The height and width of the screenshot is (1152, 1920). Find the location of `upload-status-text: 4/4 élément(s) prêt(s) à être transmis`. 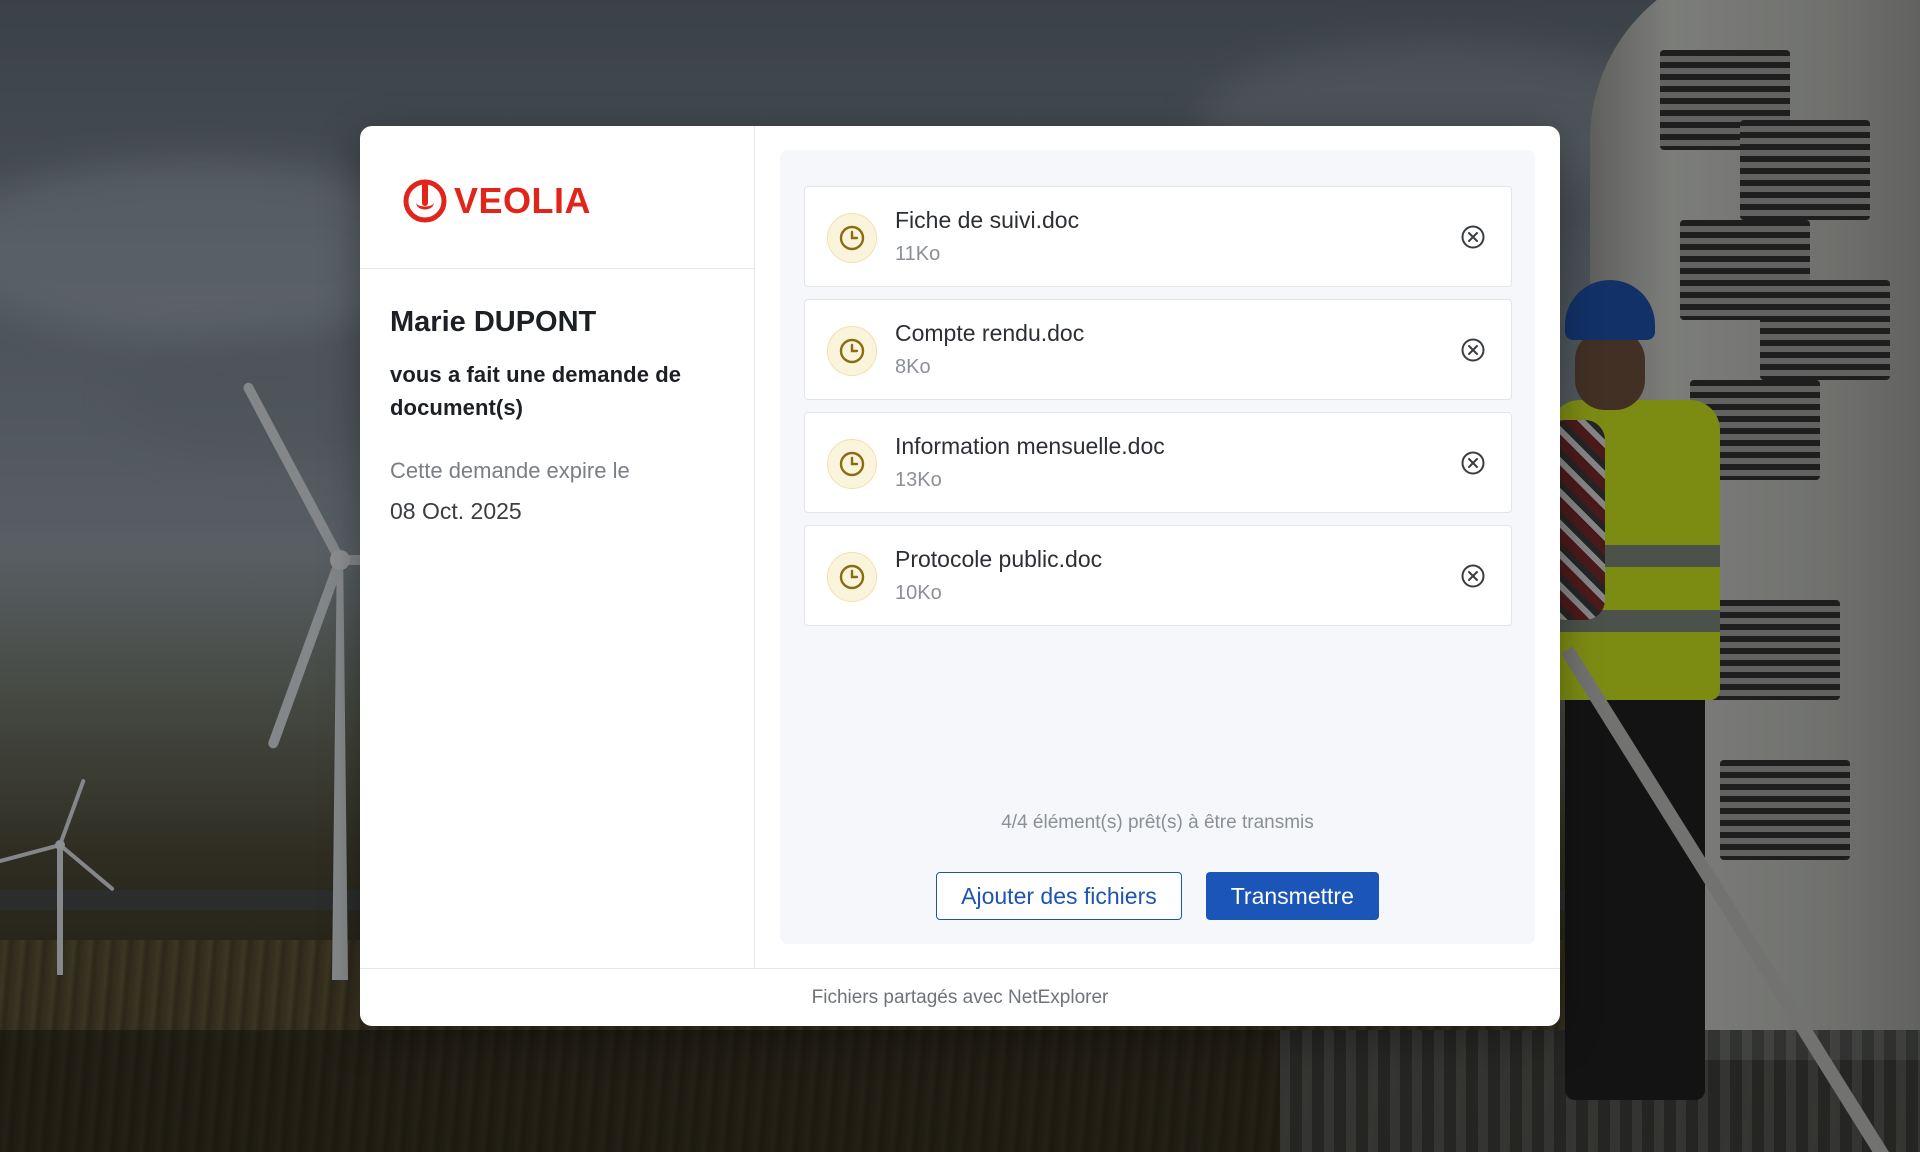

upload-status-text: 4/4 élément(s) prêt(s) à être transmis is located at coordinates (1157, 822).